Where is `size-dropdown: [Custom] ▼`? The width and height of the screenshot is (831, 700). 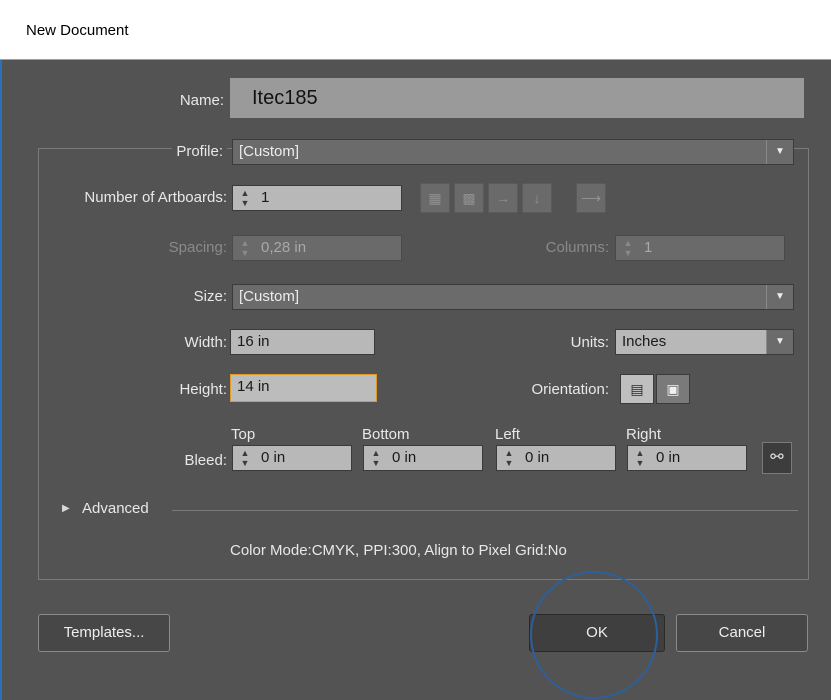 size-dropdown: [Custom] ▼ is located at coordinates (513, 297).